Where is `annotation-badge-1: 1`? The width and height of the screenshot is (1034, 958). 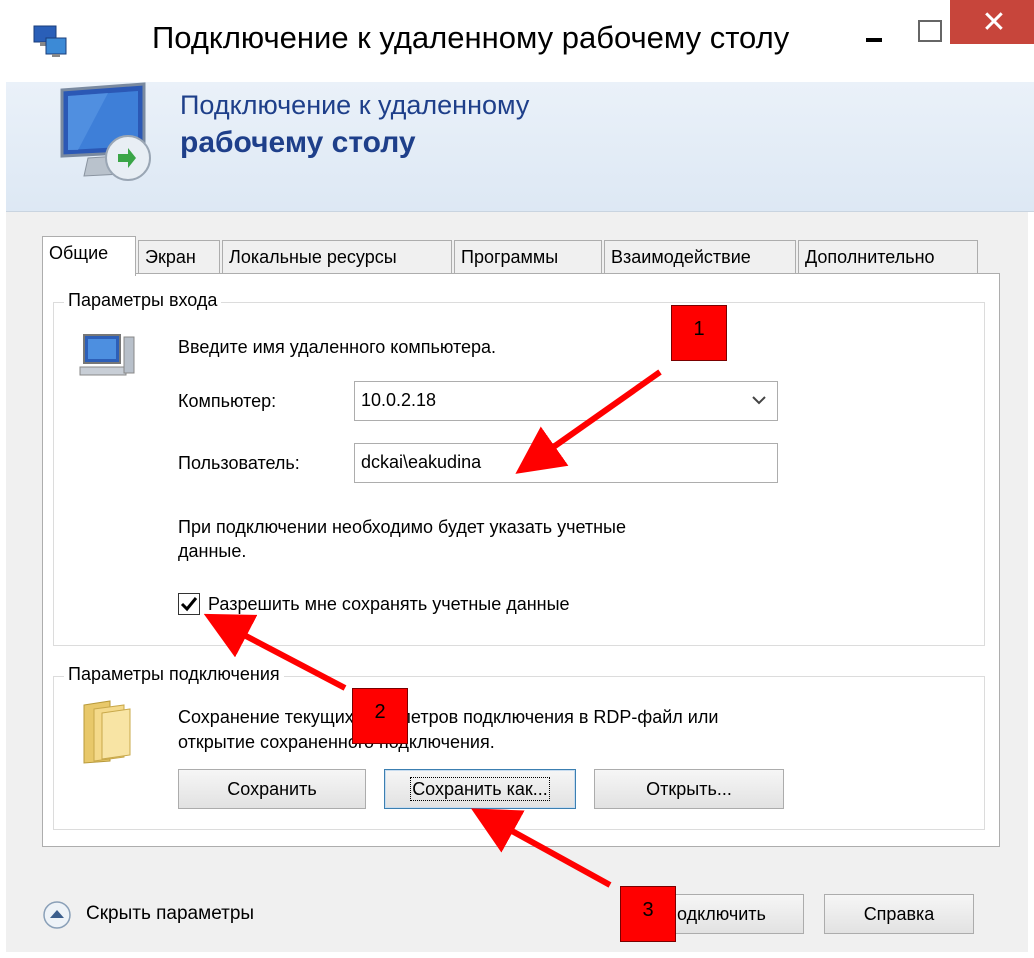
annotation-badge-1: 1 is located at coordinates (699, 333).